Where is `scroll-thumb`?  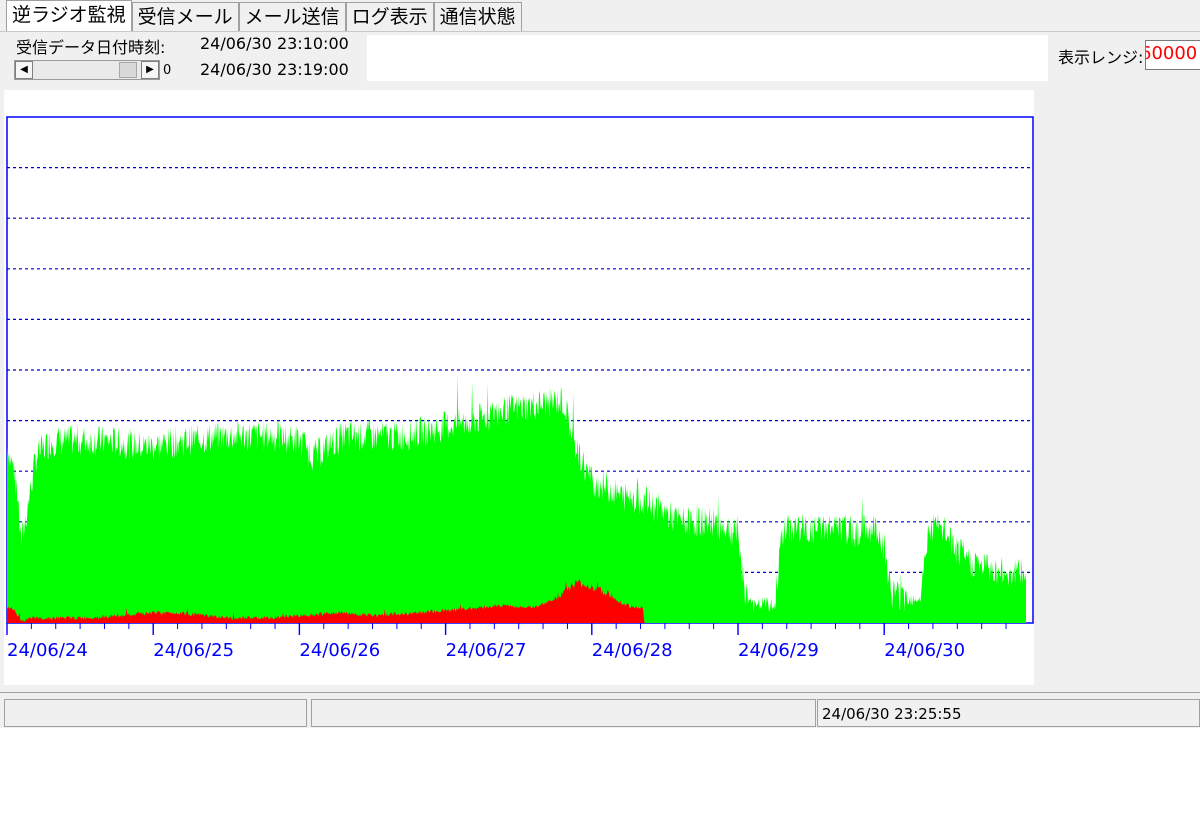 scroll-thumb is located at coordinates (128, 70).